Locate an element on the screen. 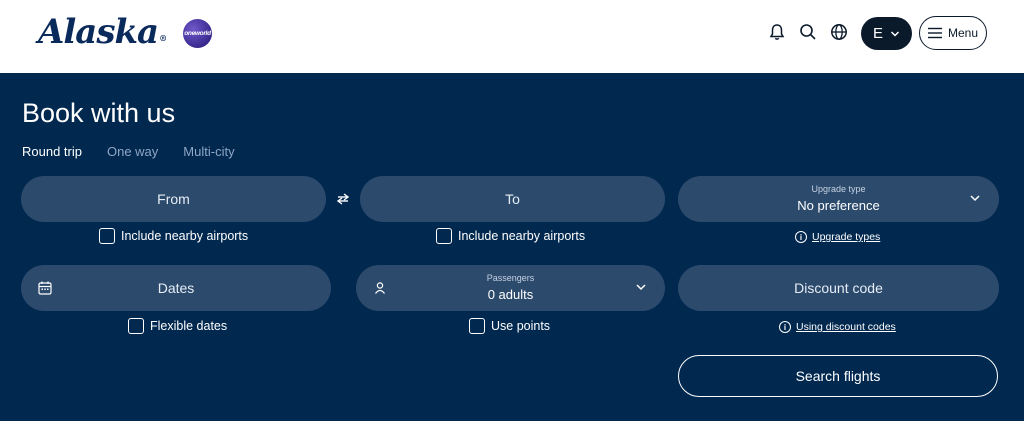 This screenshot has width=1024, height=421. swap-airports-icon is located at coordinates (343, 199).